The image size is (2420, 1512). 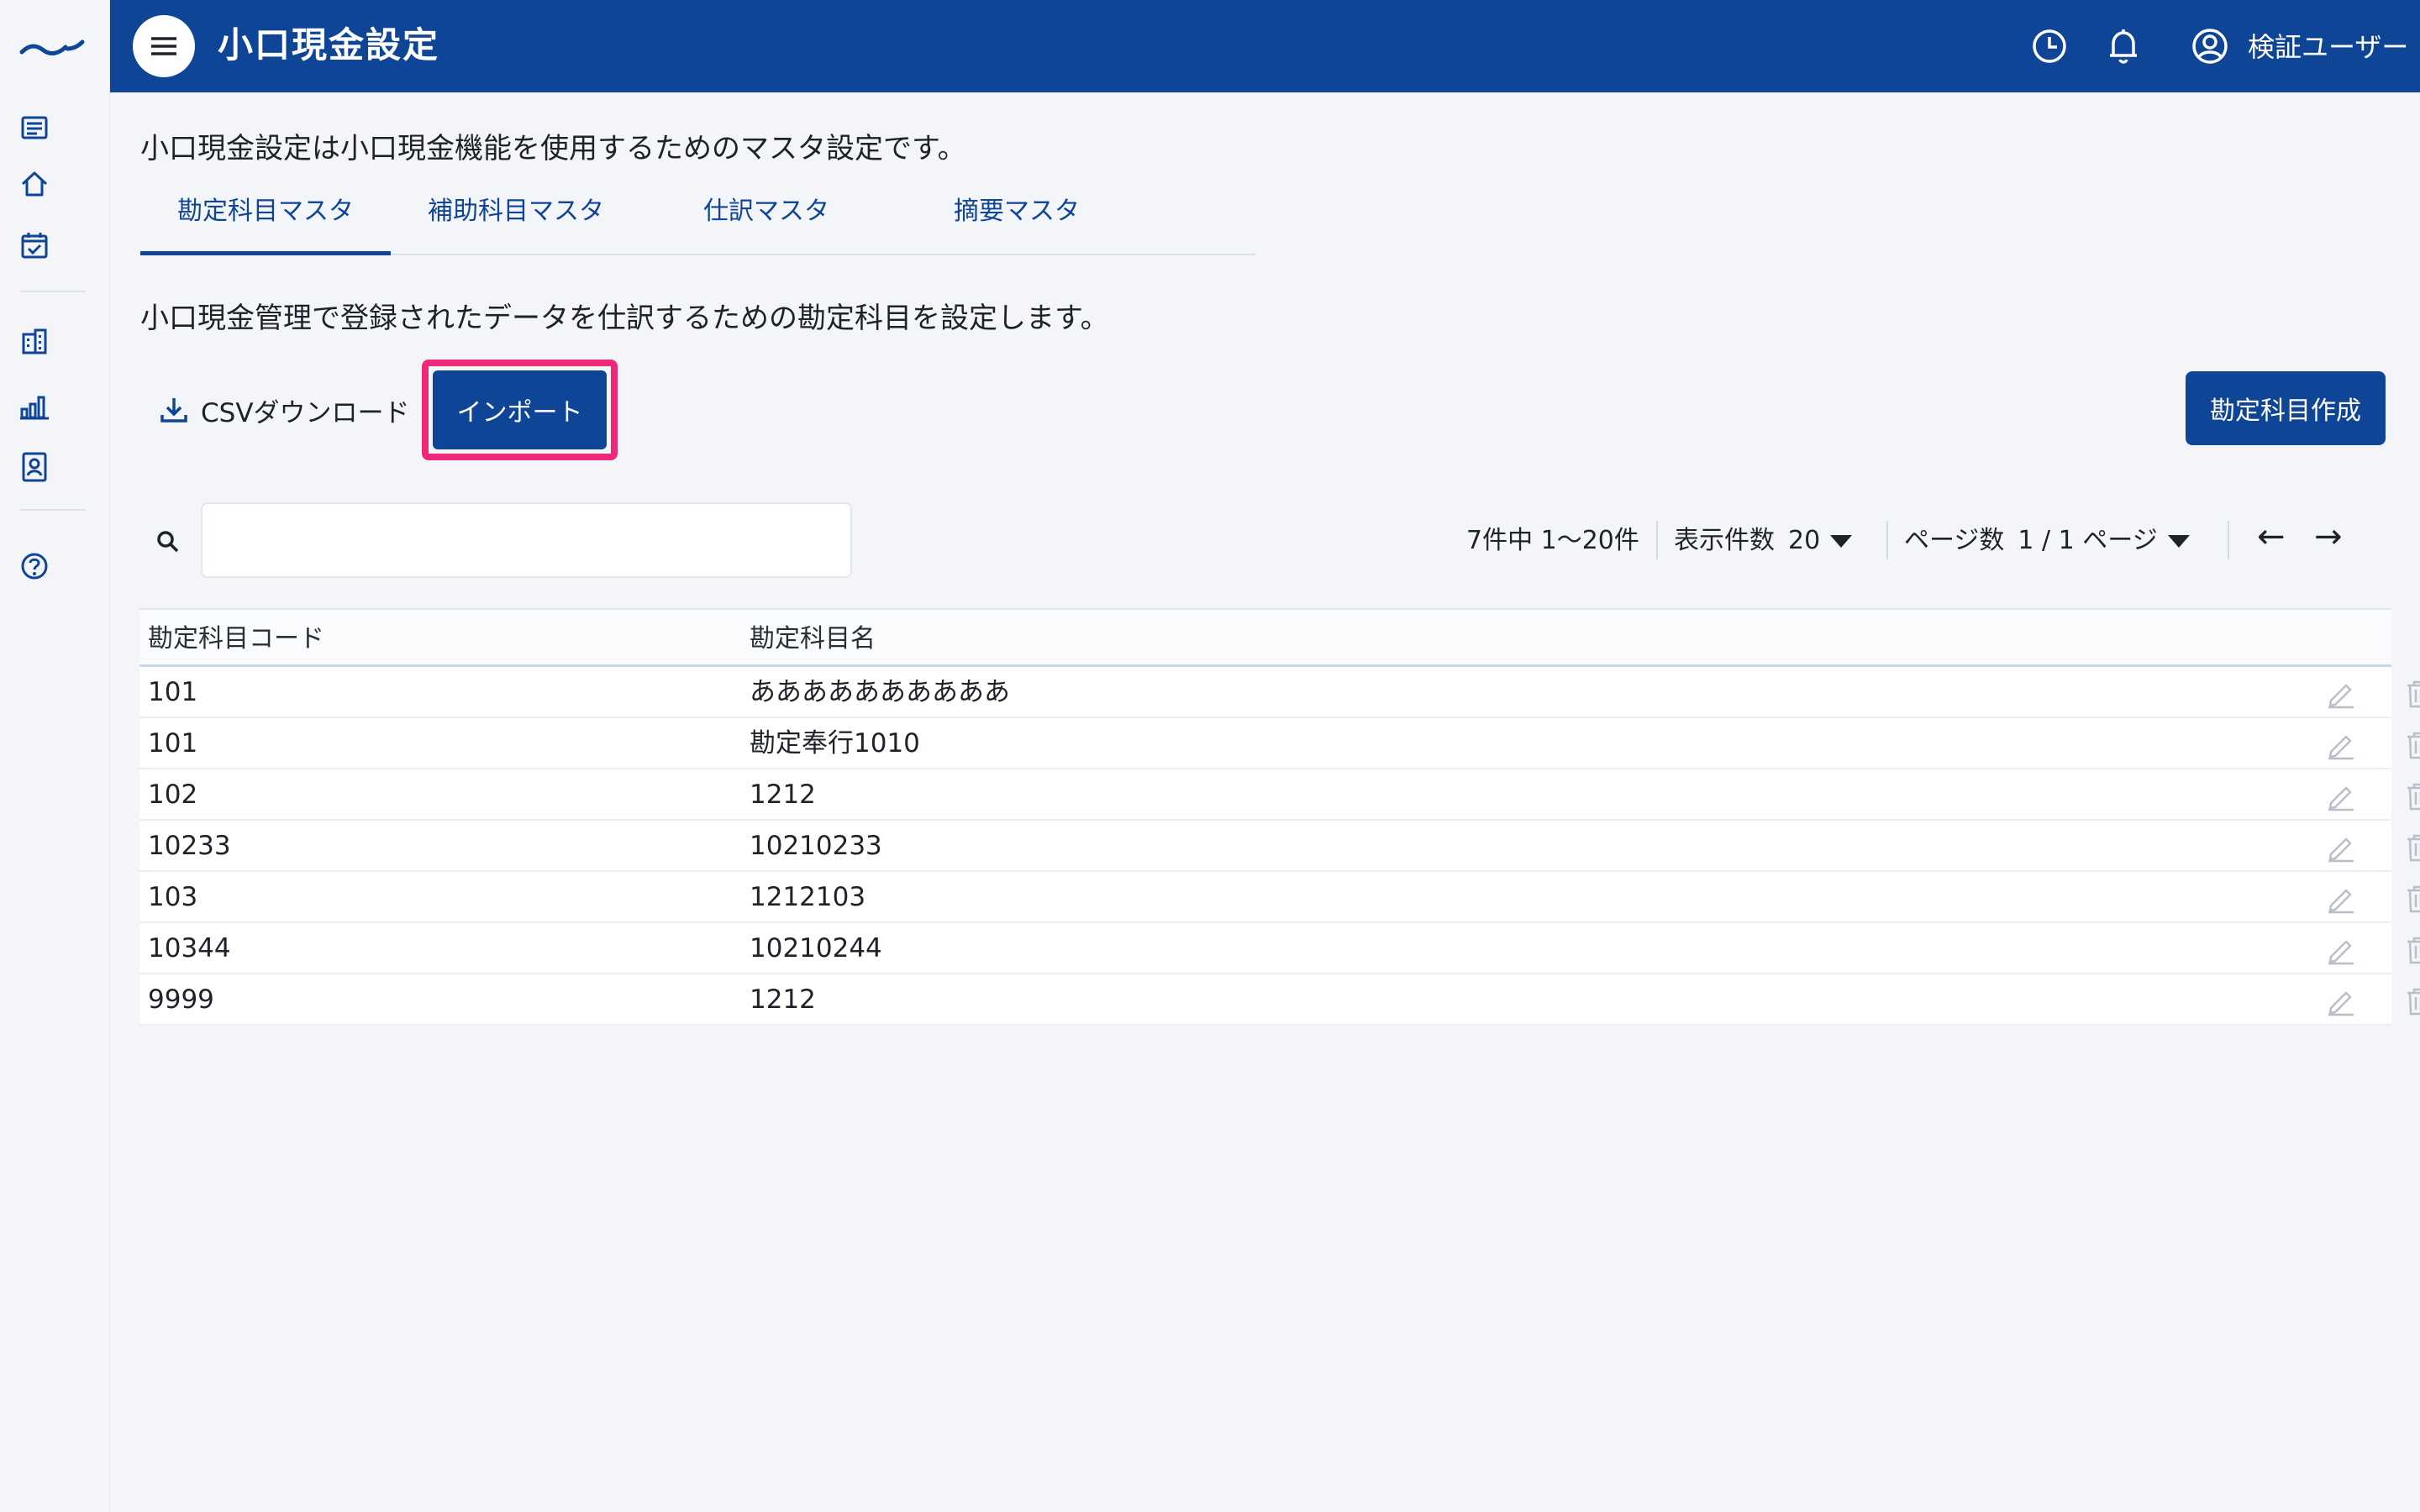 I want to click on table-row: 9999 1212, so click(x=1279, y=1000).